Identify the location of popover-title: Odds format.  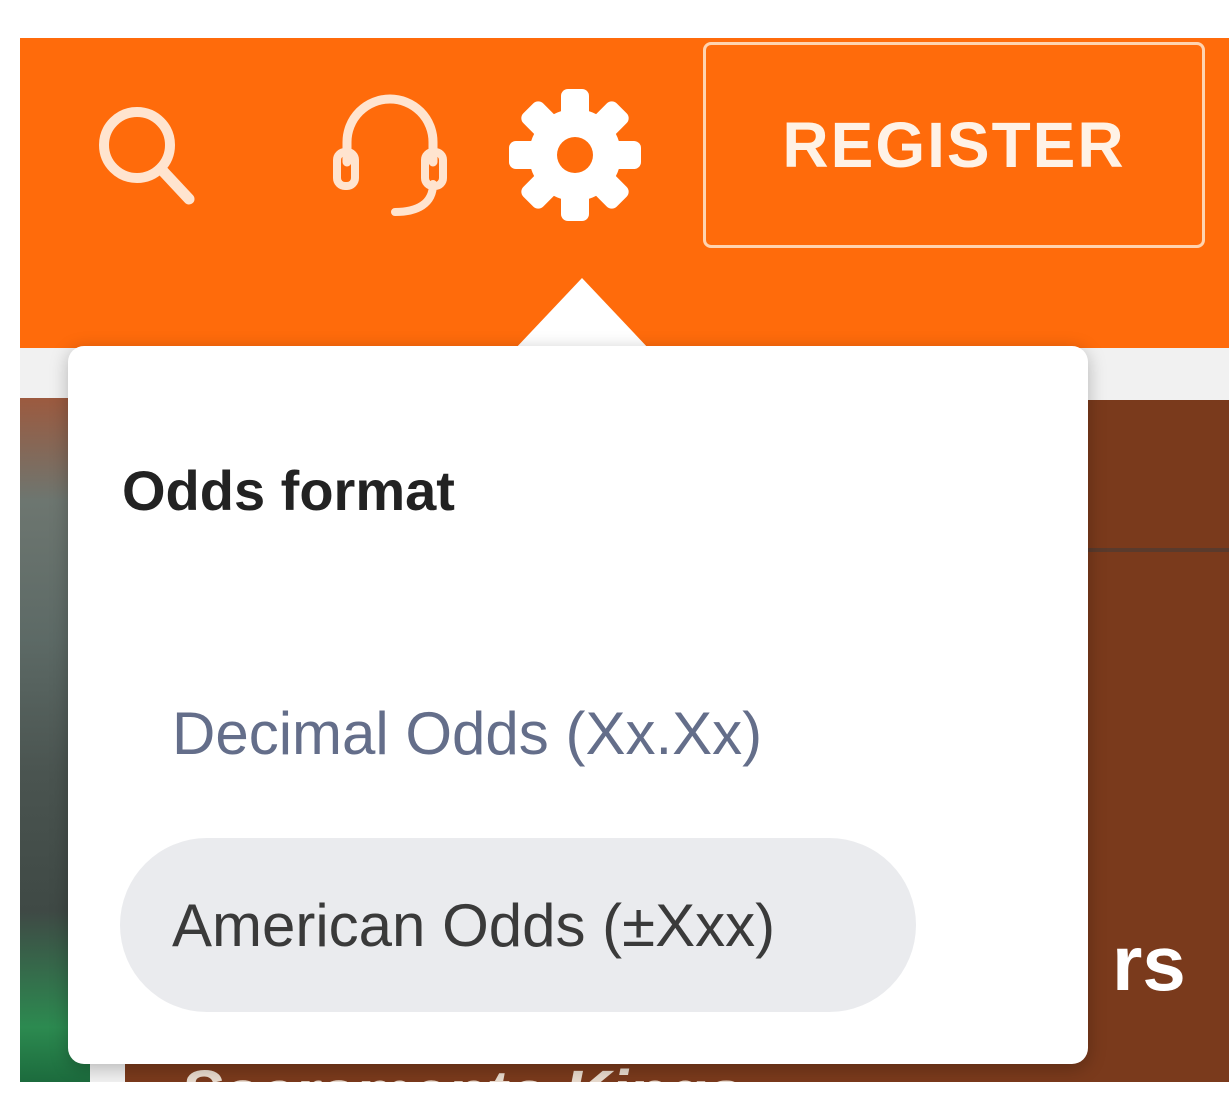
(288, 490).